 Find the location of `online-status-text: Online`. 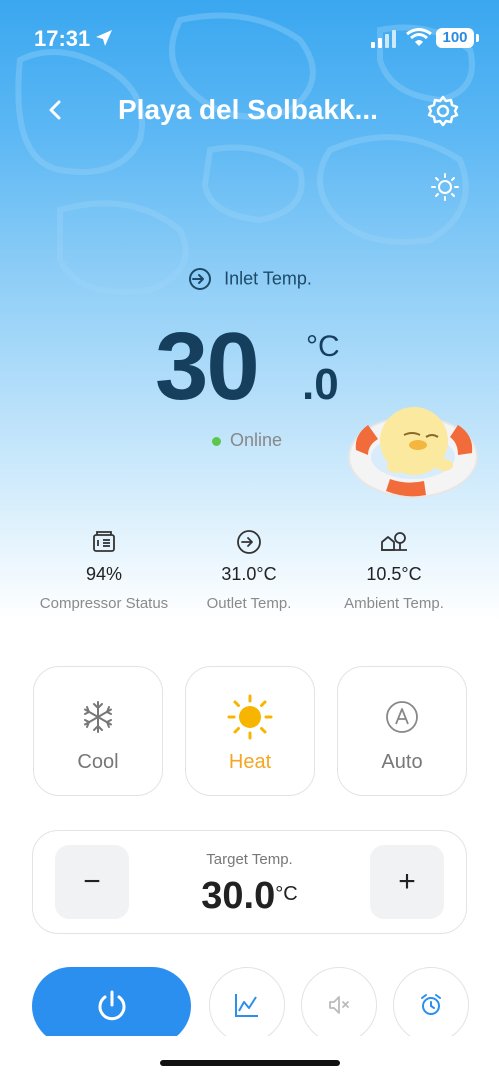

online-status-text: Online is located at coordinates (256, 440).